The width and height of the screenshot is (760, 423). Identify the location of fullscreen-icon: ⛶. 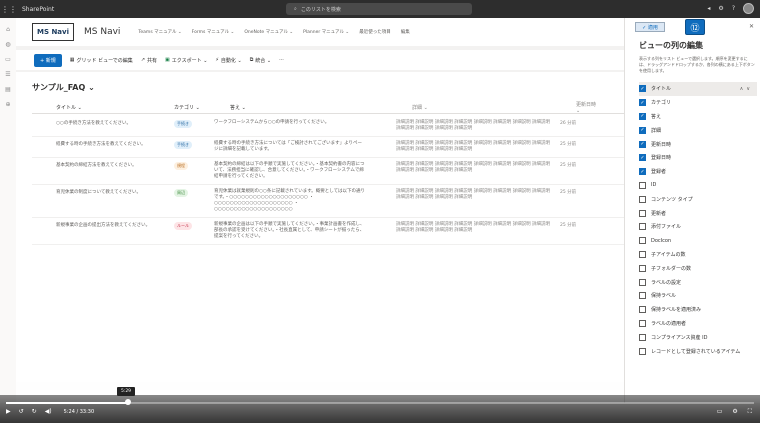
(750, 412).